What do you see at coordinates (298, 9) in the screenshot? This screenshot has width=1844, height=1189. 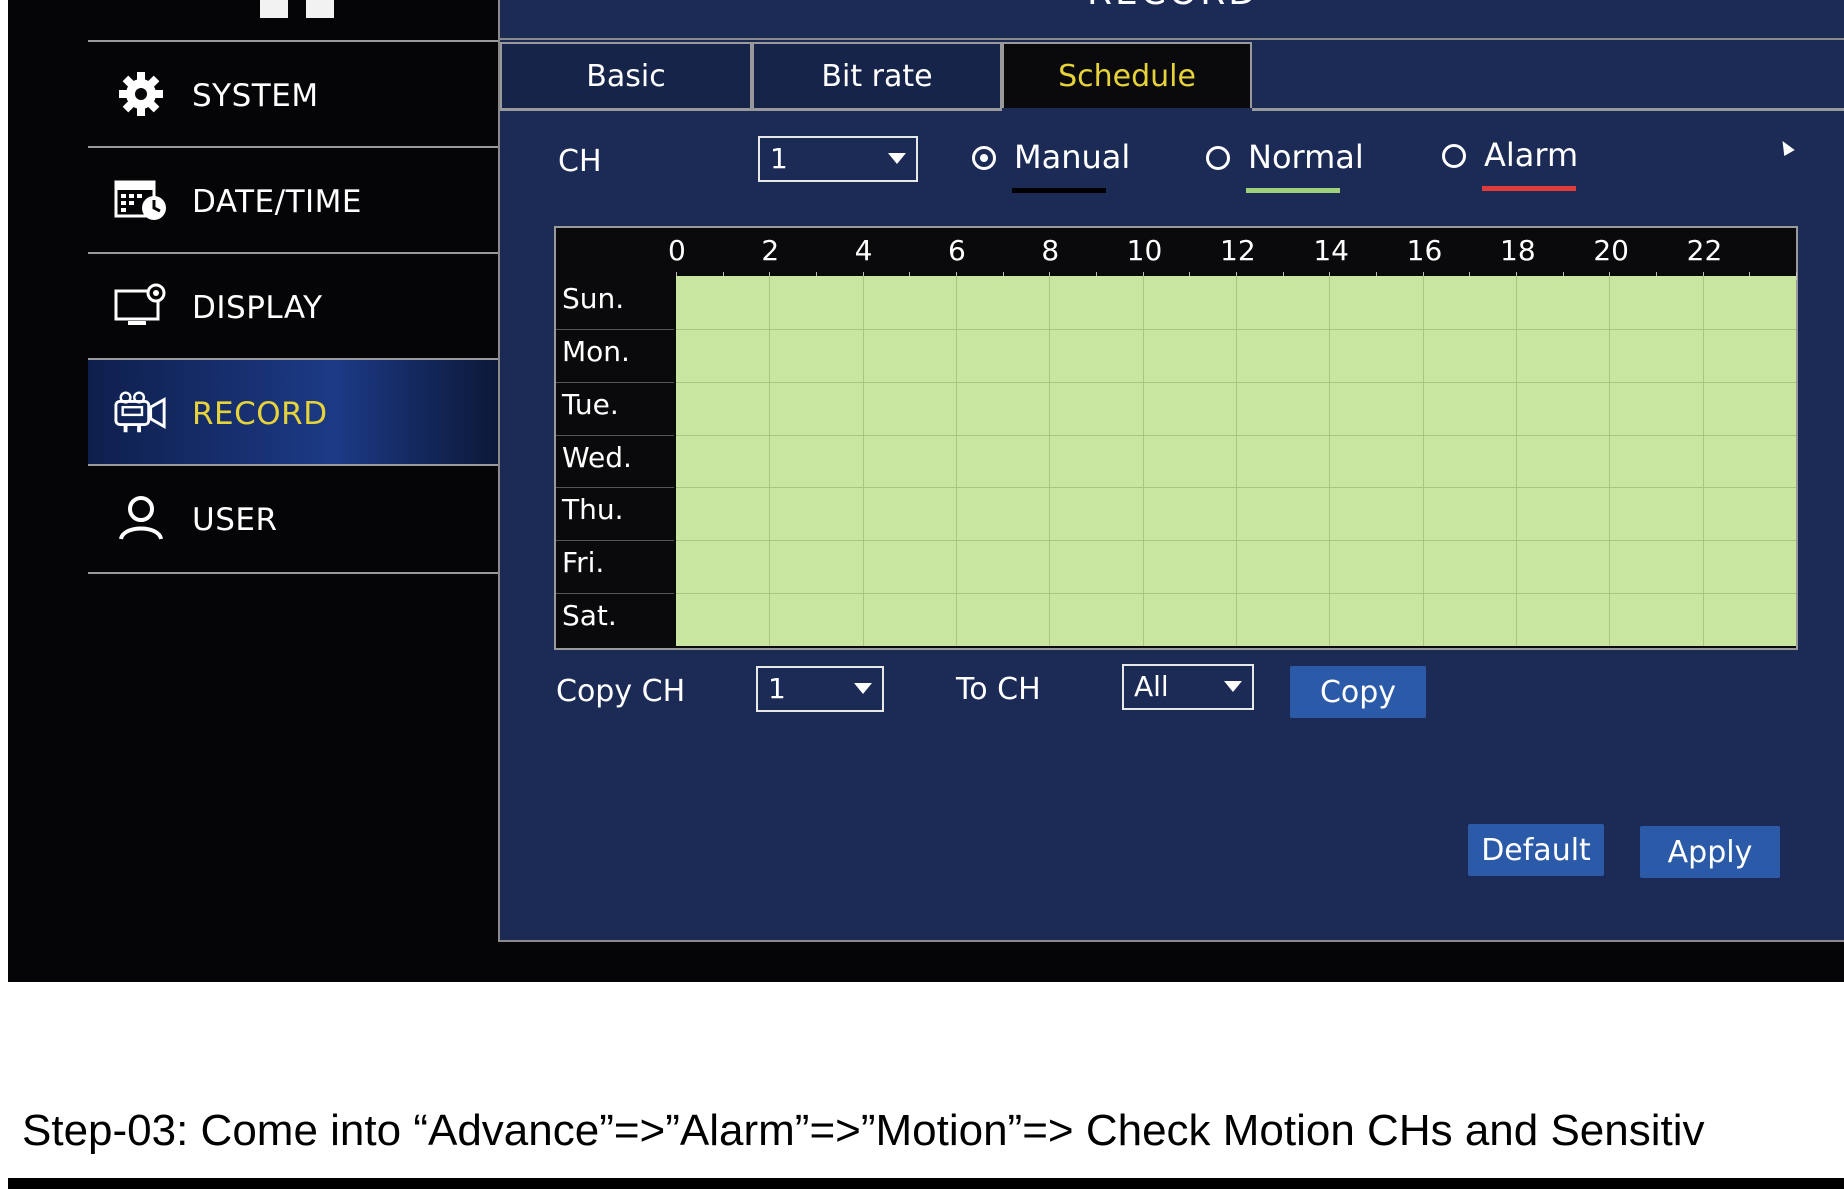 I see `logo-fragment` at bounding box center [298, 9].